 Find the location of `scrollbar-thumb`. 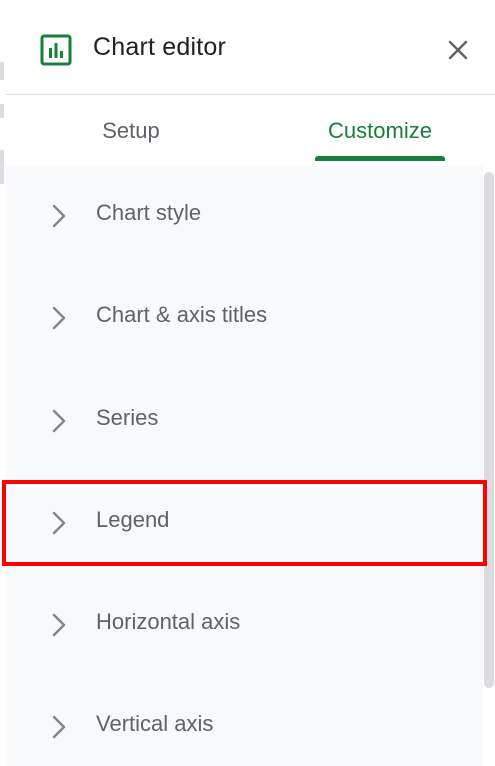

scrollbar-thumb is located at coordinates (489, 430).